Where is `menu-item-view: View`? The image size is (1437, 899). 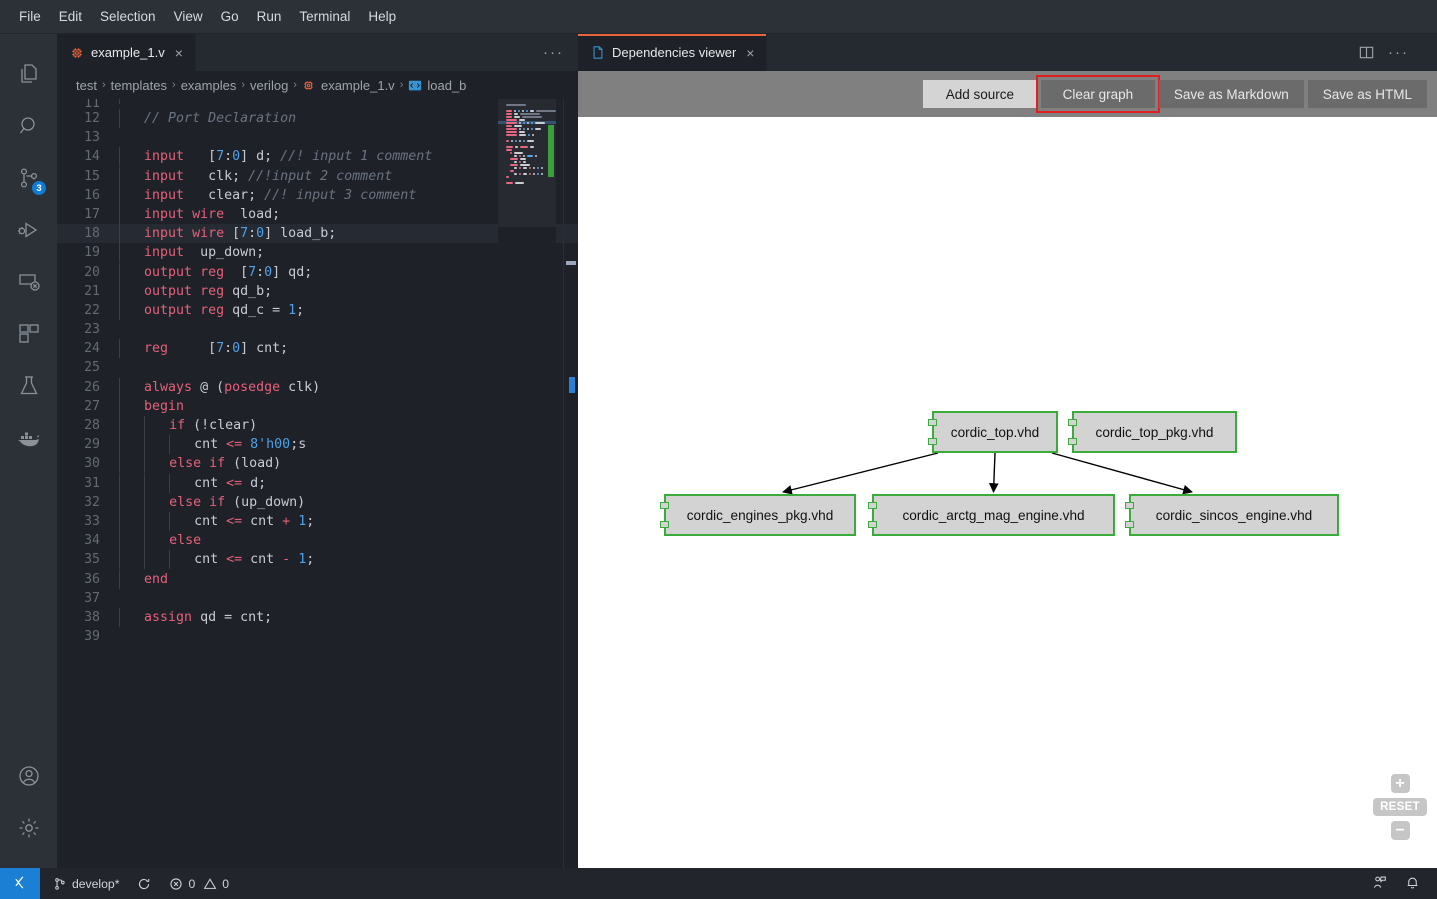 menu-item-view: View is located at coordinates (188, 17).